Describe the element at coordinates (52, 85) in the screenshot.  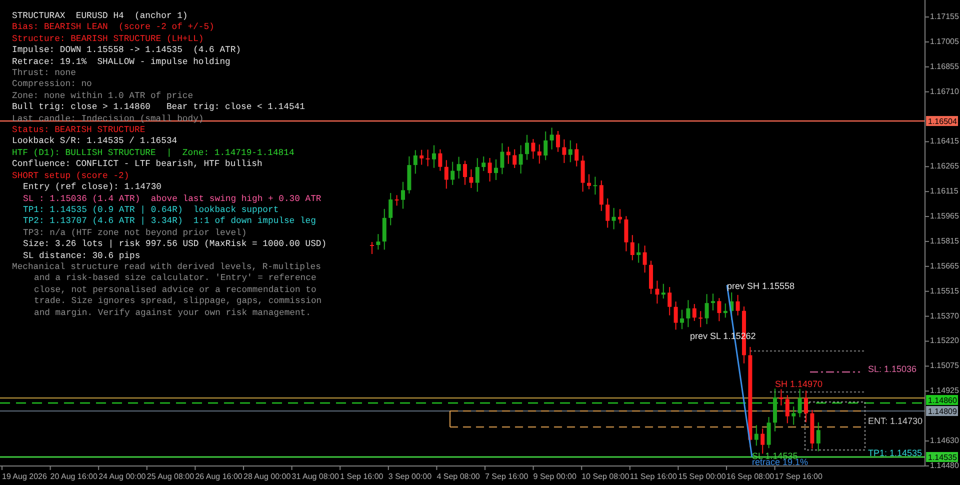
I see `info-line: Compression: no` at that location.